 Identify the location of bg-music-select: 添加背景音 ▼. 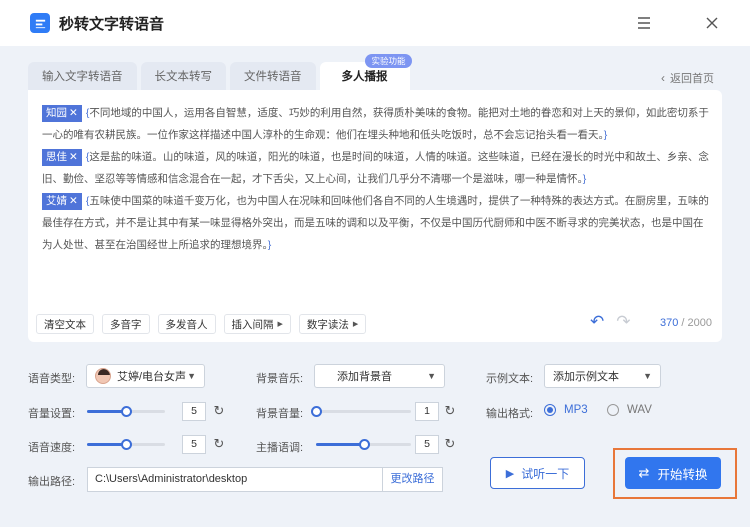
(379, 376).